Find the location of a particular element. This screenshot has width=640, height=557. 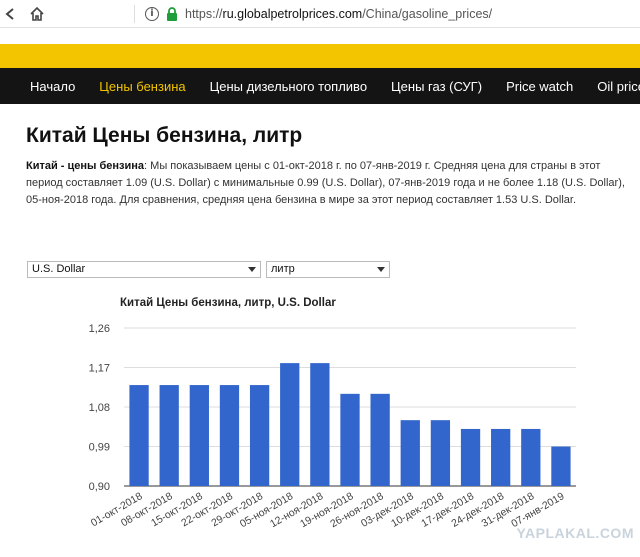

nav-item-diesel-prices: Цены дизельного топливо is located at coordinates (288, 86).